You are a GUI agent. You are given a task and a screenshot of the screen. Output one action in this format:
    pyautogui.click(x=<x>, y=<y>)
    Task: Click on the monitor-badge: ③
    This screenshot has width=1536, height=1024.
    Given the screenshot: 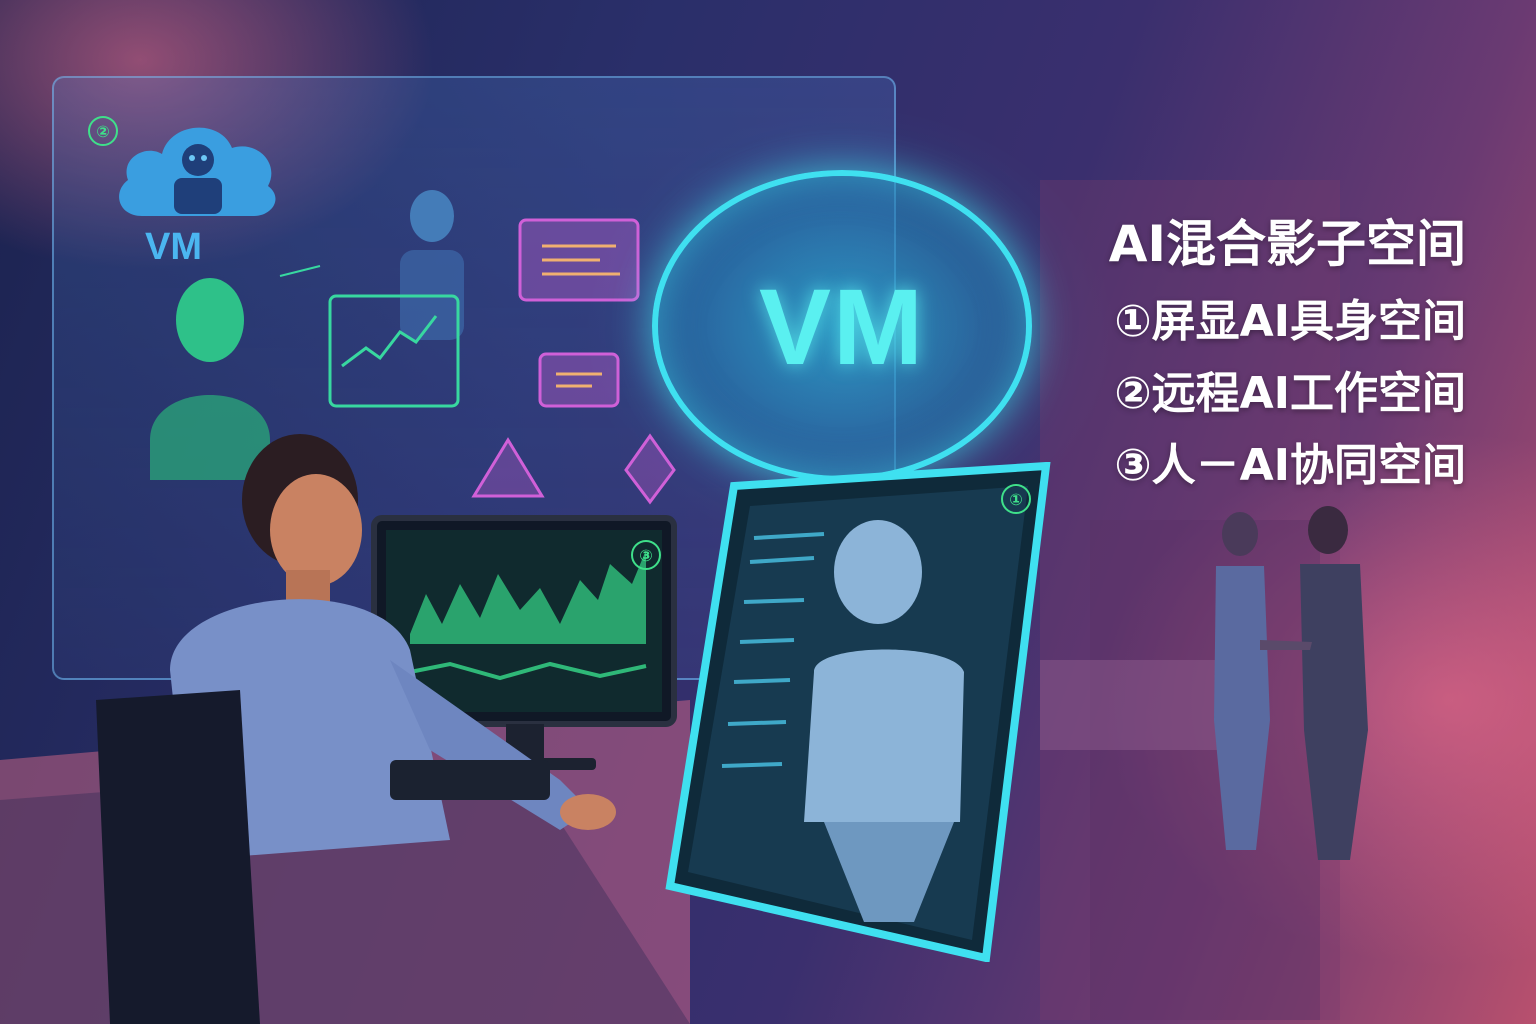 What is the action you would take?
    pyautogui.click(x=646, y=555)
    